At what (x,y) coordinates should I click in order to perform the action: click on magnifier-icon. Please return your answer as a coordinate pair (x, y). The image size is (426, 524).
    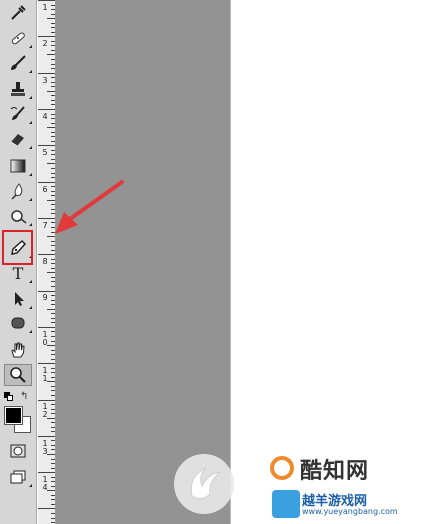
    Looking at the image, I should click on (18, 375).